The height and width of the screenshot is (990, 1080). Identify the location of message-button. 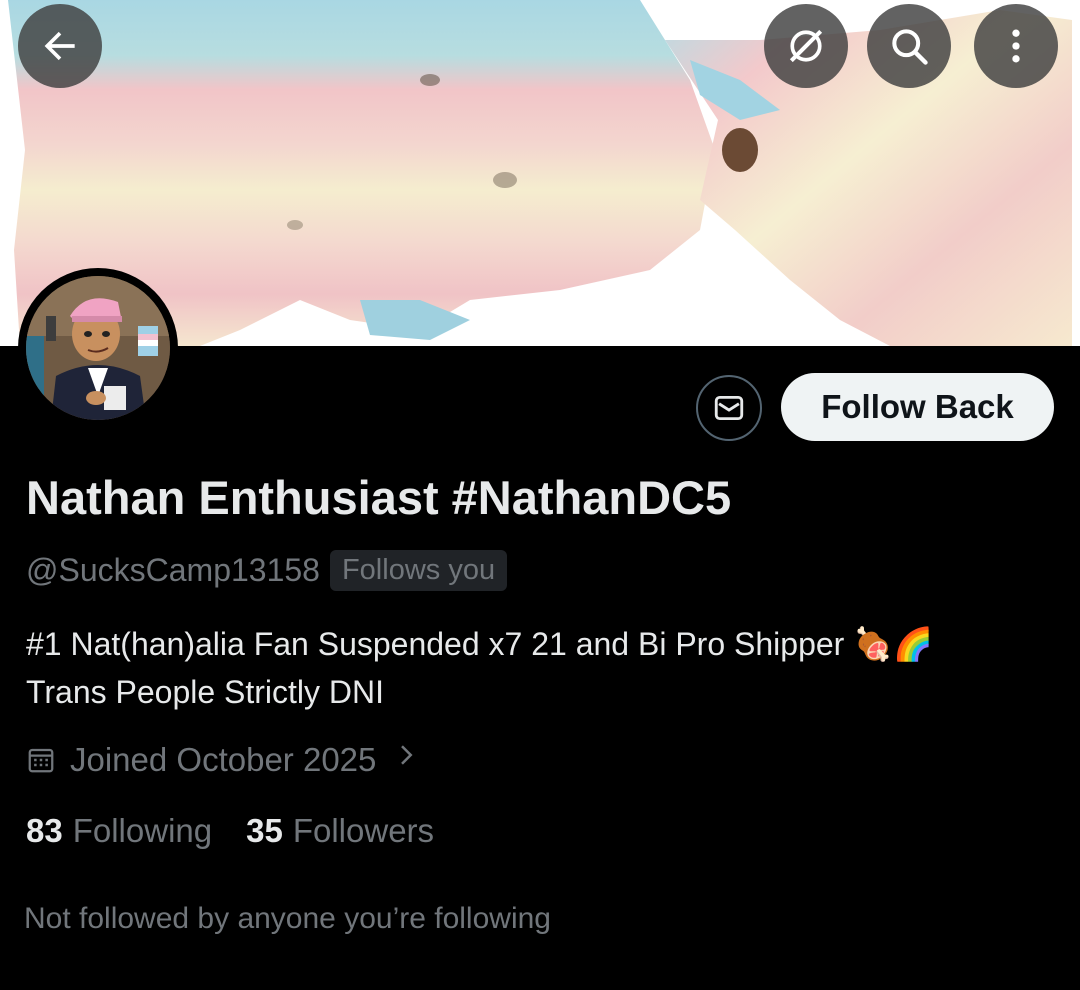
(729, 408).